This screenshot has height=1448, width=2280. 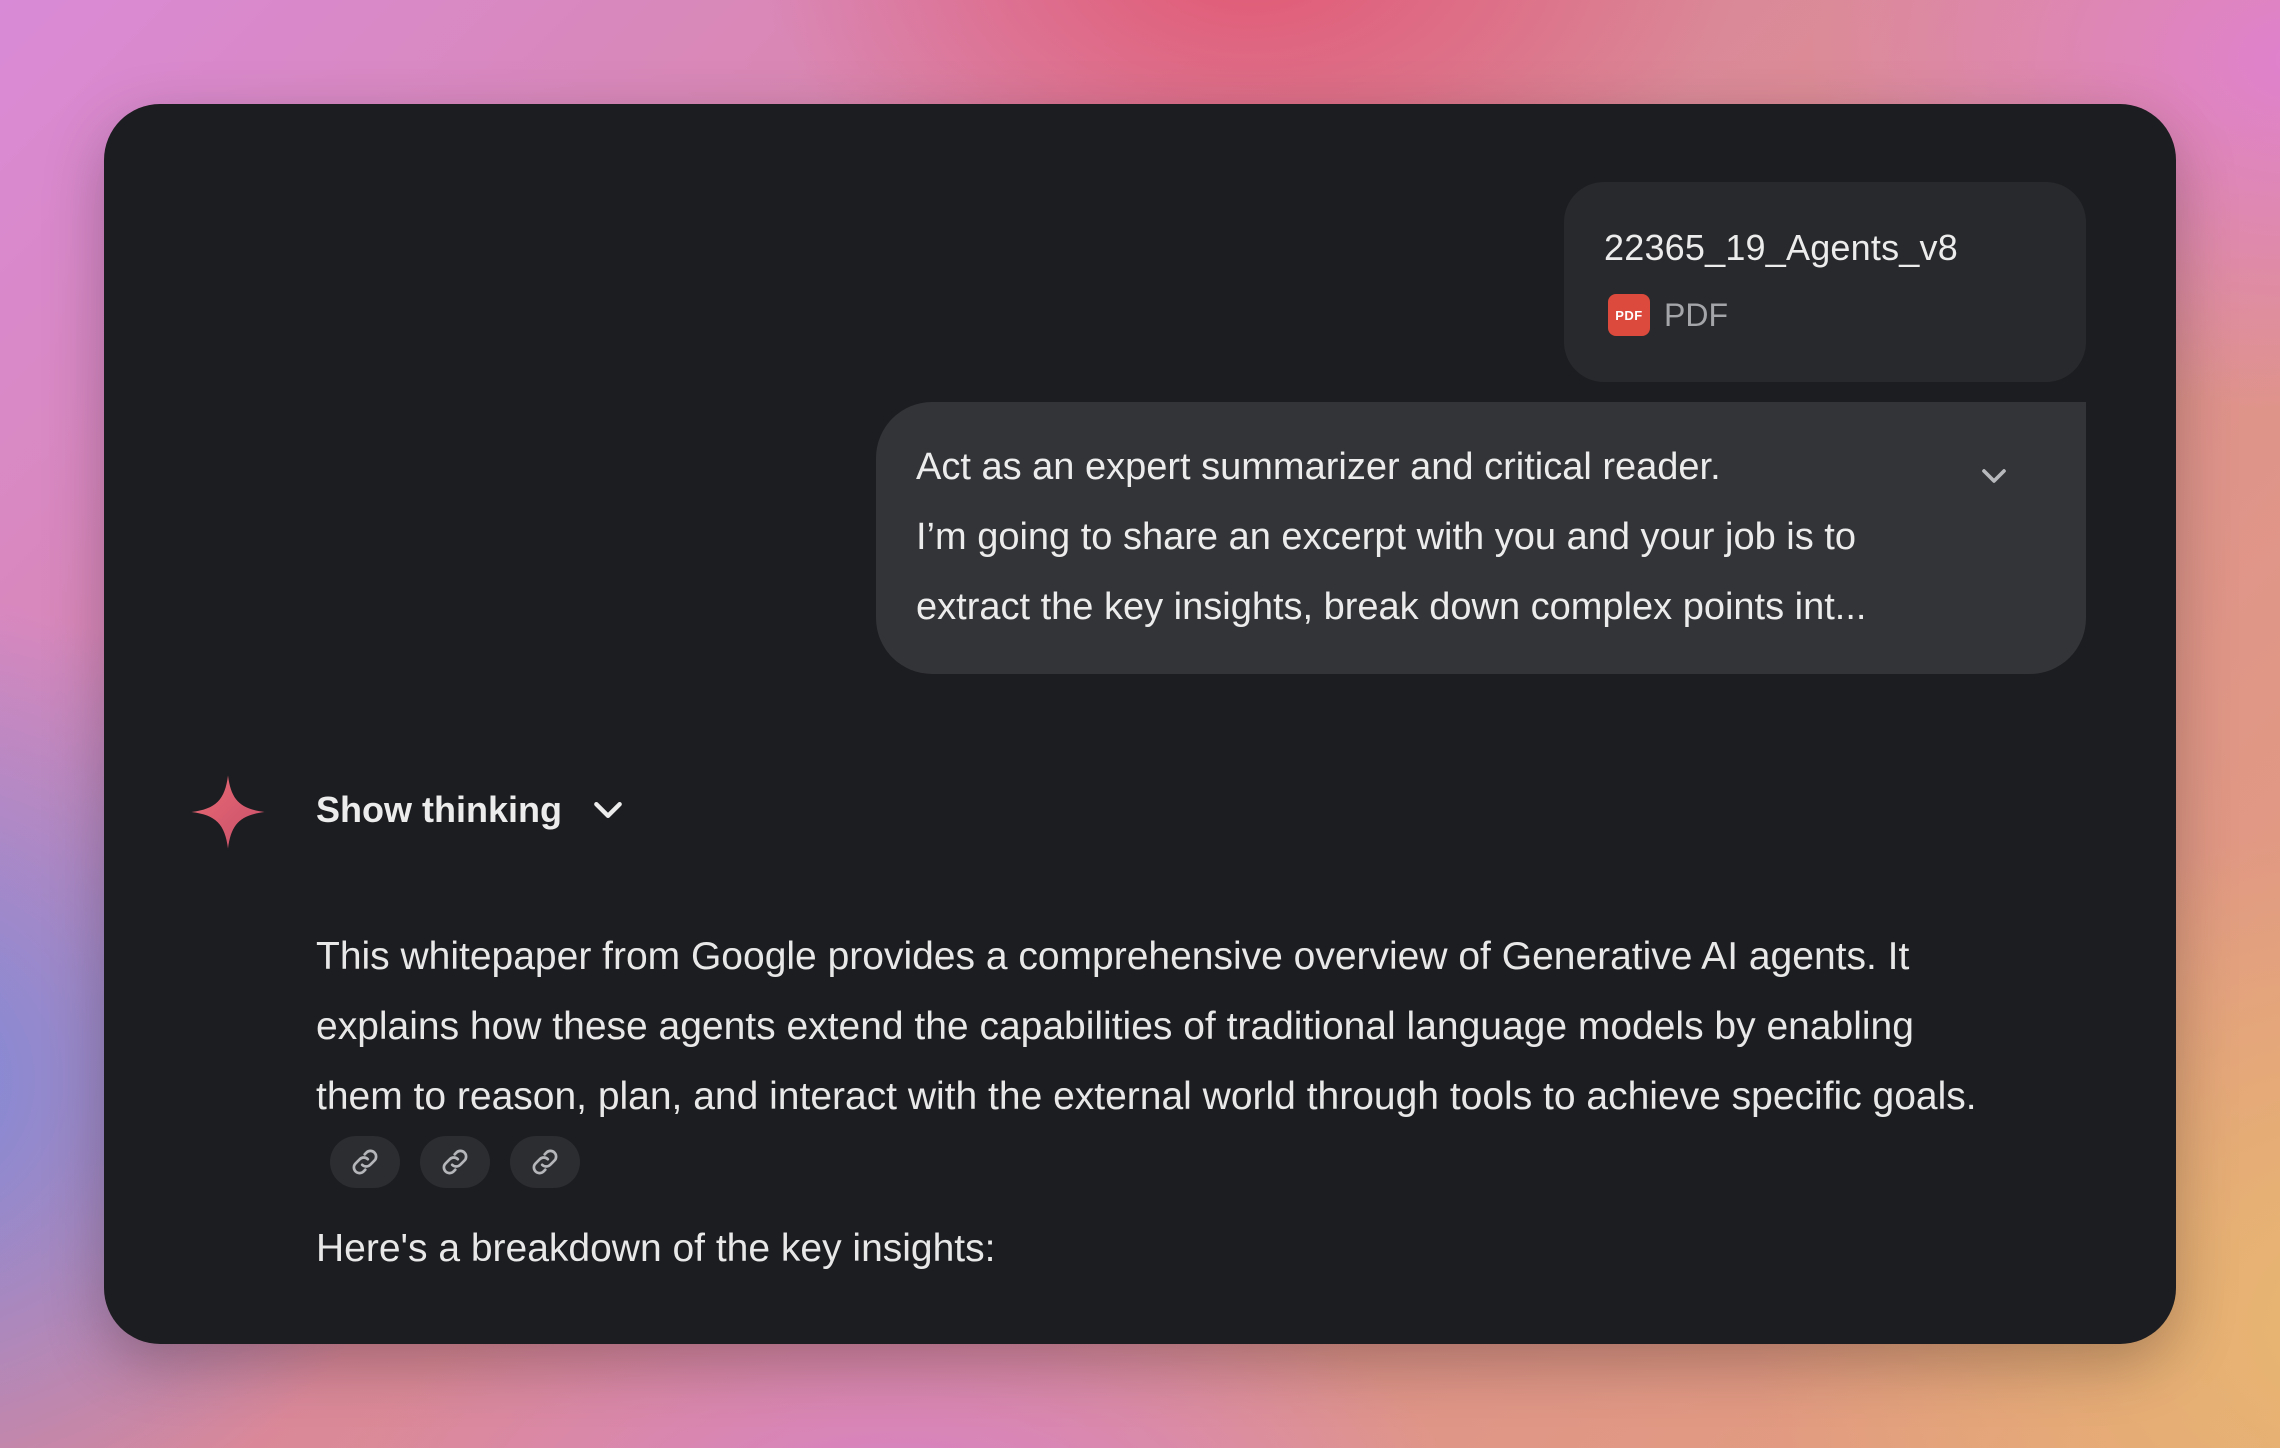 I want to click on attachment-chip: 22365_19_Agents_v8 PDF PDF, so click(x=1825, y=282).